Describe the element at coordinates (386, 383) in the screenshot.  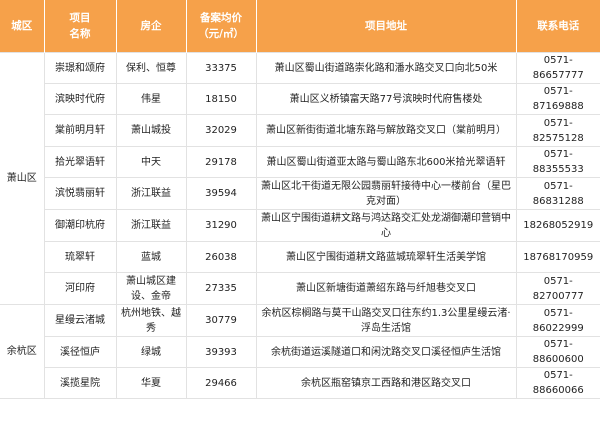
I see `address-cell: 余杭区瓶窑镇京工西路和港区路交叉口` at that location.